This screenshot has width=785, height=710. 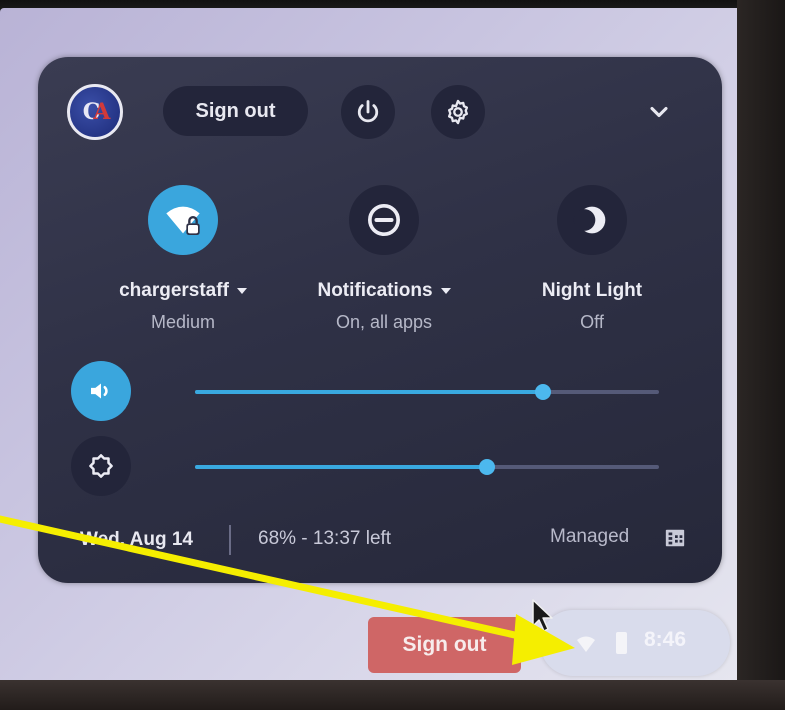 I want to click on brightness-icon, so click(x=101, y=466).